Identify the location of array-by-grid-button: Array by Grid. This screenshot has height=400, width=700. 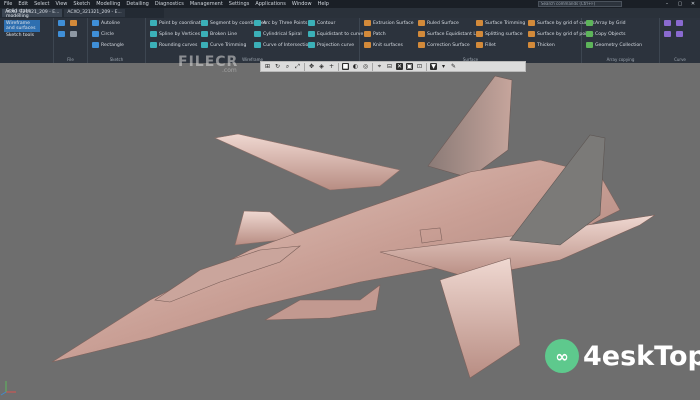
(606, 23).